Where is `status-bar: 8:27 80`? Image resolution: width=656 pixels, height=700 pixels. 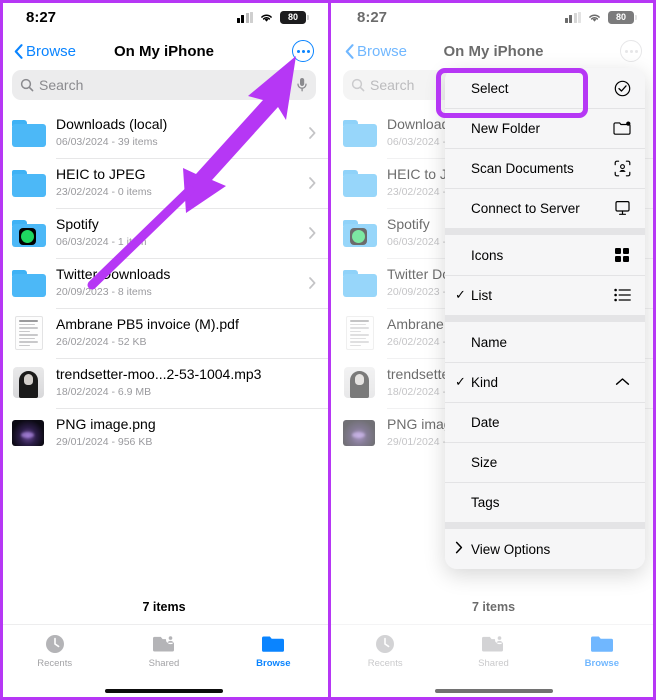 status-bar: 8:27 80 is located at coordinates (493, 17).